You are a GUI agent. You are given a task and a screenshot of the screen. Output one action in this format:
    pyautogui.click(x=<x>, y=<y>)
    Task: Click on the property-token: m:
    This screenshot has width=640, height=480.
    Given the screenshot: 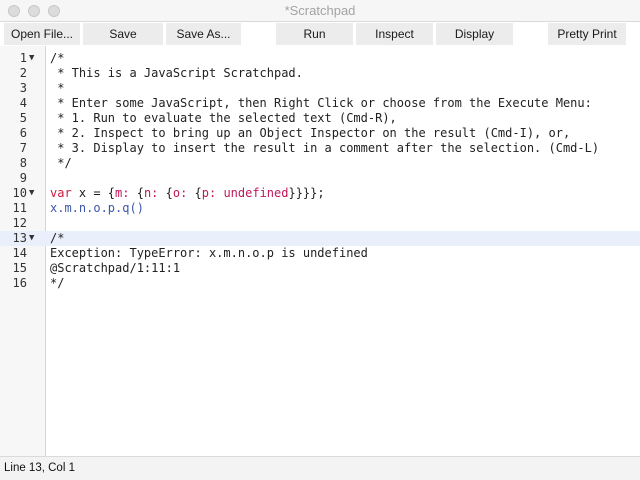 What is the action you would take?
    pyautogui.click(x=122, y=193)
    